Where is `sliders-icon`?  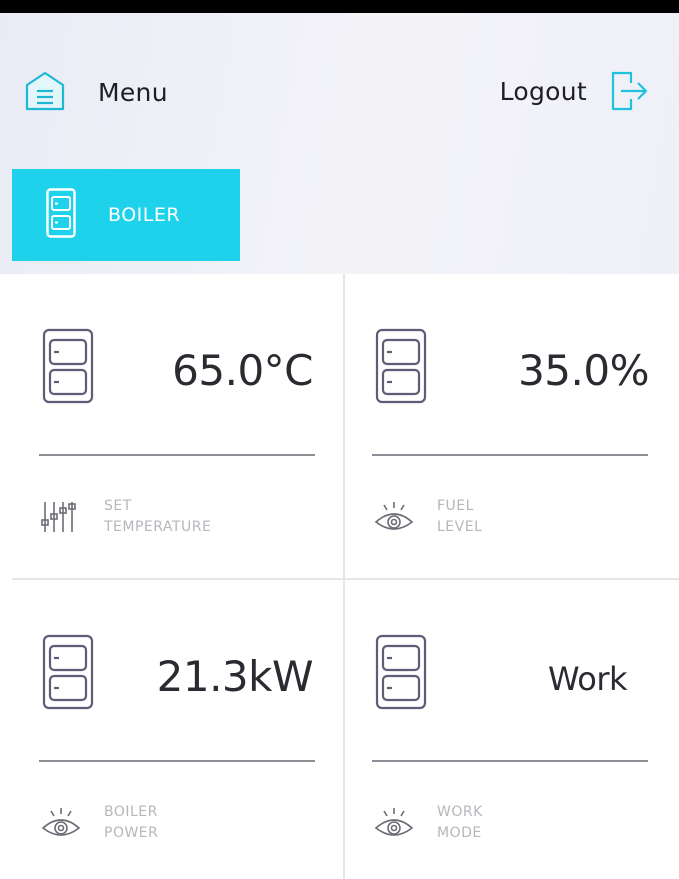
sliders-icon is located at coordinates (61, 519).